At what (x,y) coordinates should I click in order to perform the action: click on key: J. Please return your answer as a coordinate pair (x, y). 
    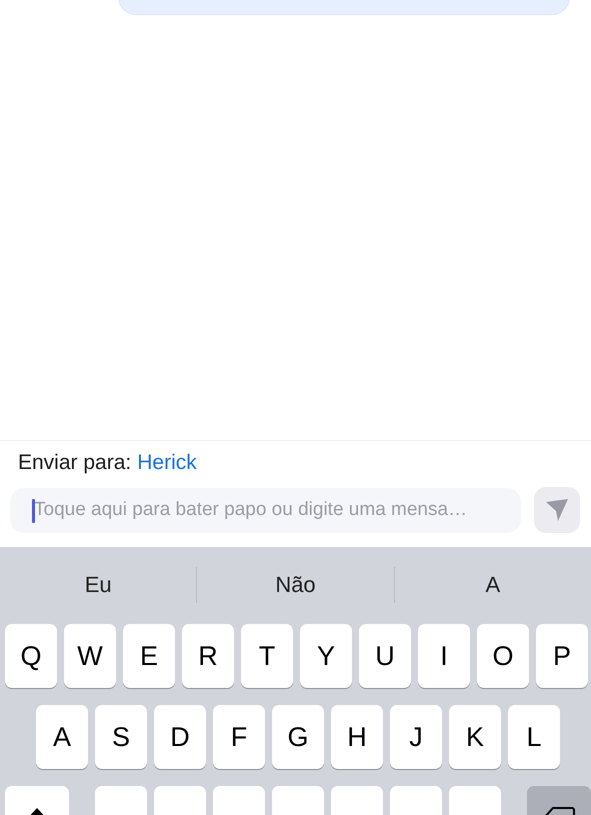
    Looking at the image, I should click on (416, 737).